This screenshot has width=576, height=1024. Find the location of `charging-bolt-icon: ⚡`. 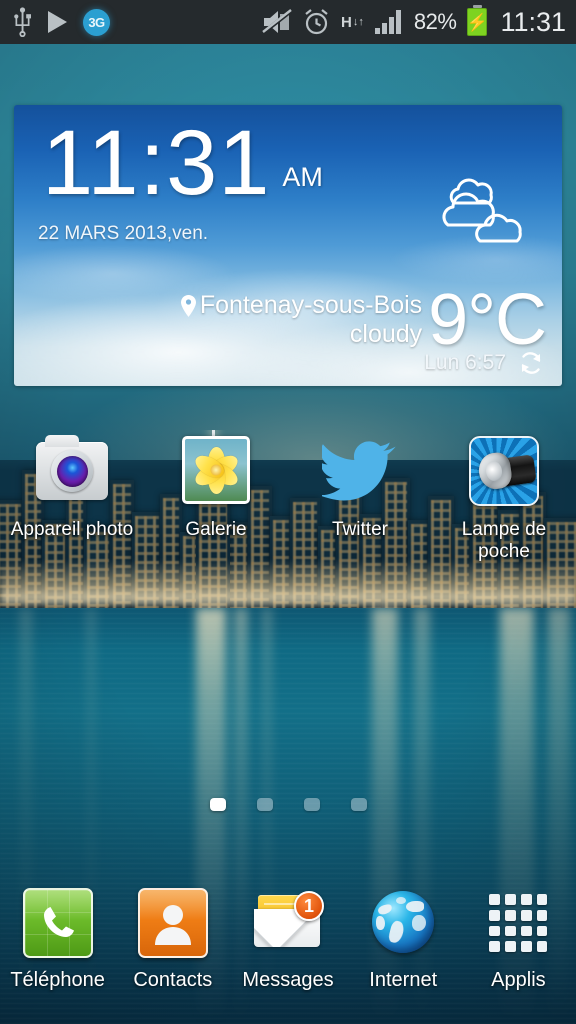

charging-bolt-icon: ⚡ is located at coordinates (477, 22).